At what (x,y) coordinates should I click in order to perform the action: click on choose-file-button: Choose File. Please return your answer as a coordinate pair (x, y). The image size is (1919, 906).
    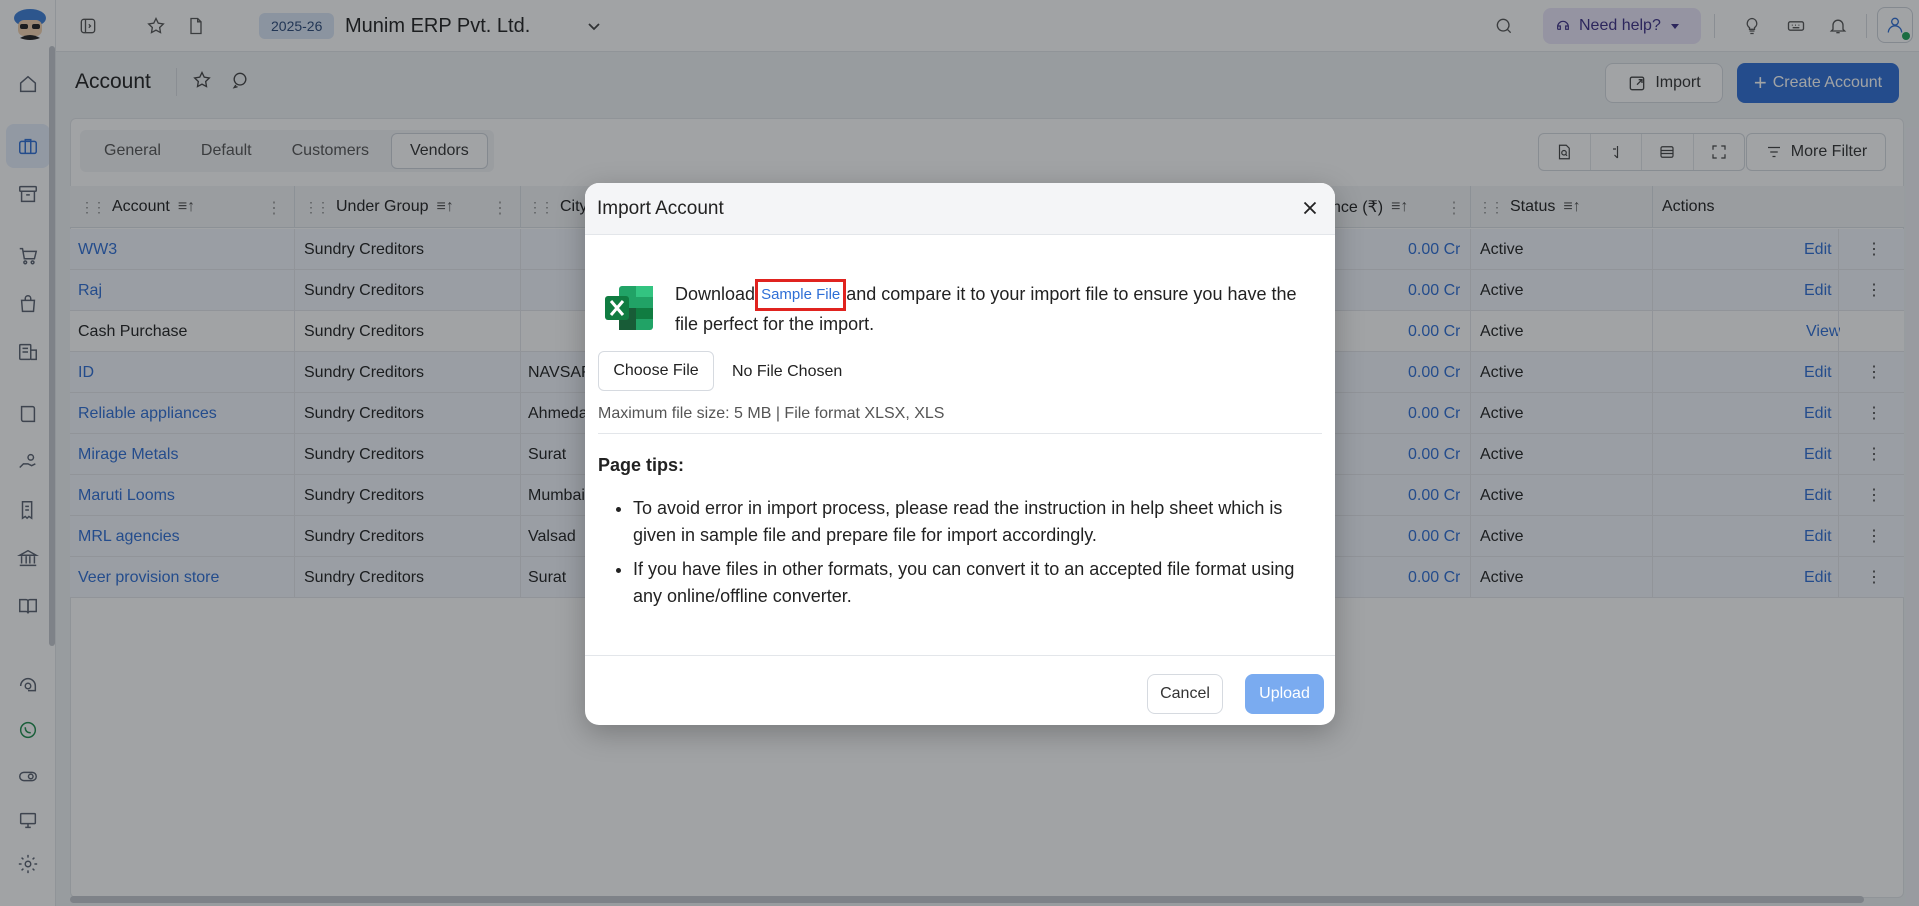
    Looking at the image, I should click on (656, 371).